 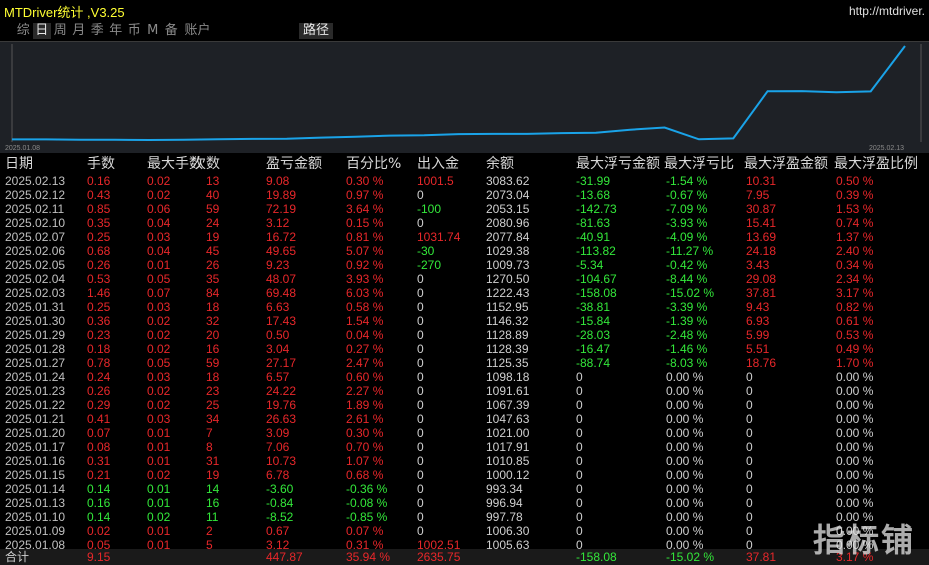 I want to click on table-cell: 2025.02.13, so click(x=35, y=181).